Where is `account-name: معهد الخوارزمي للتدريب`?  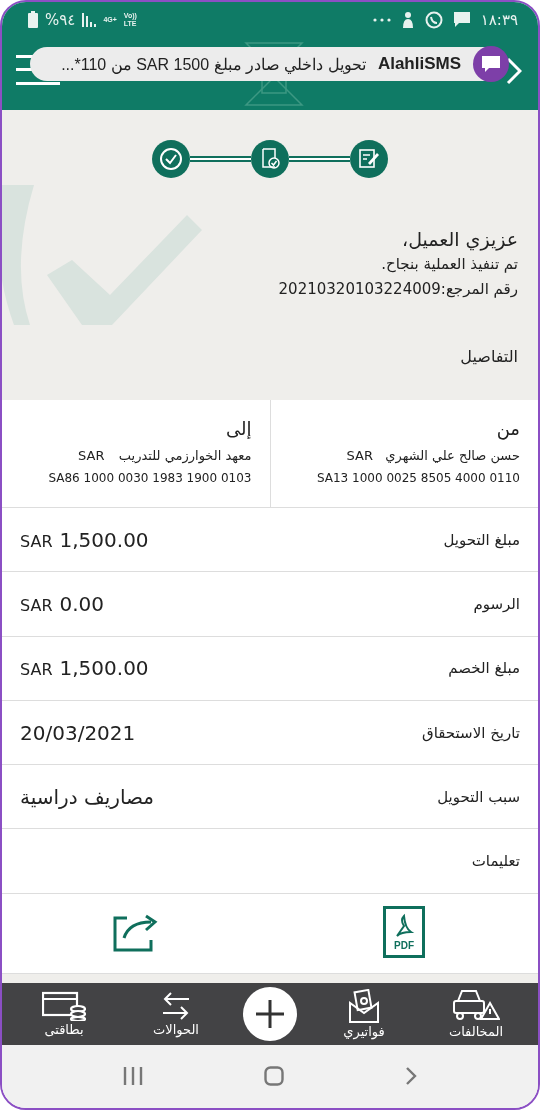
account-name: معهد الخوارزمي للتدريب is located at coordinates (185, 455).